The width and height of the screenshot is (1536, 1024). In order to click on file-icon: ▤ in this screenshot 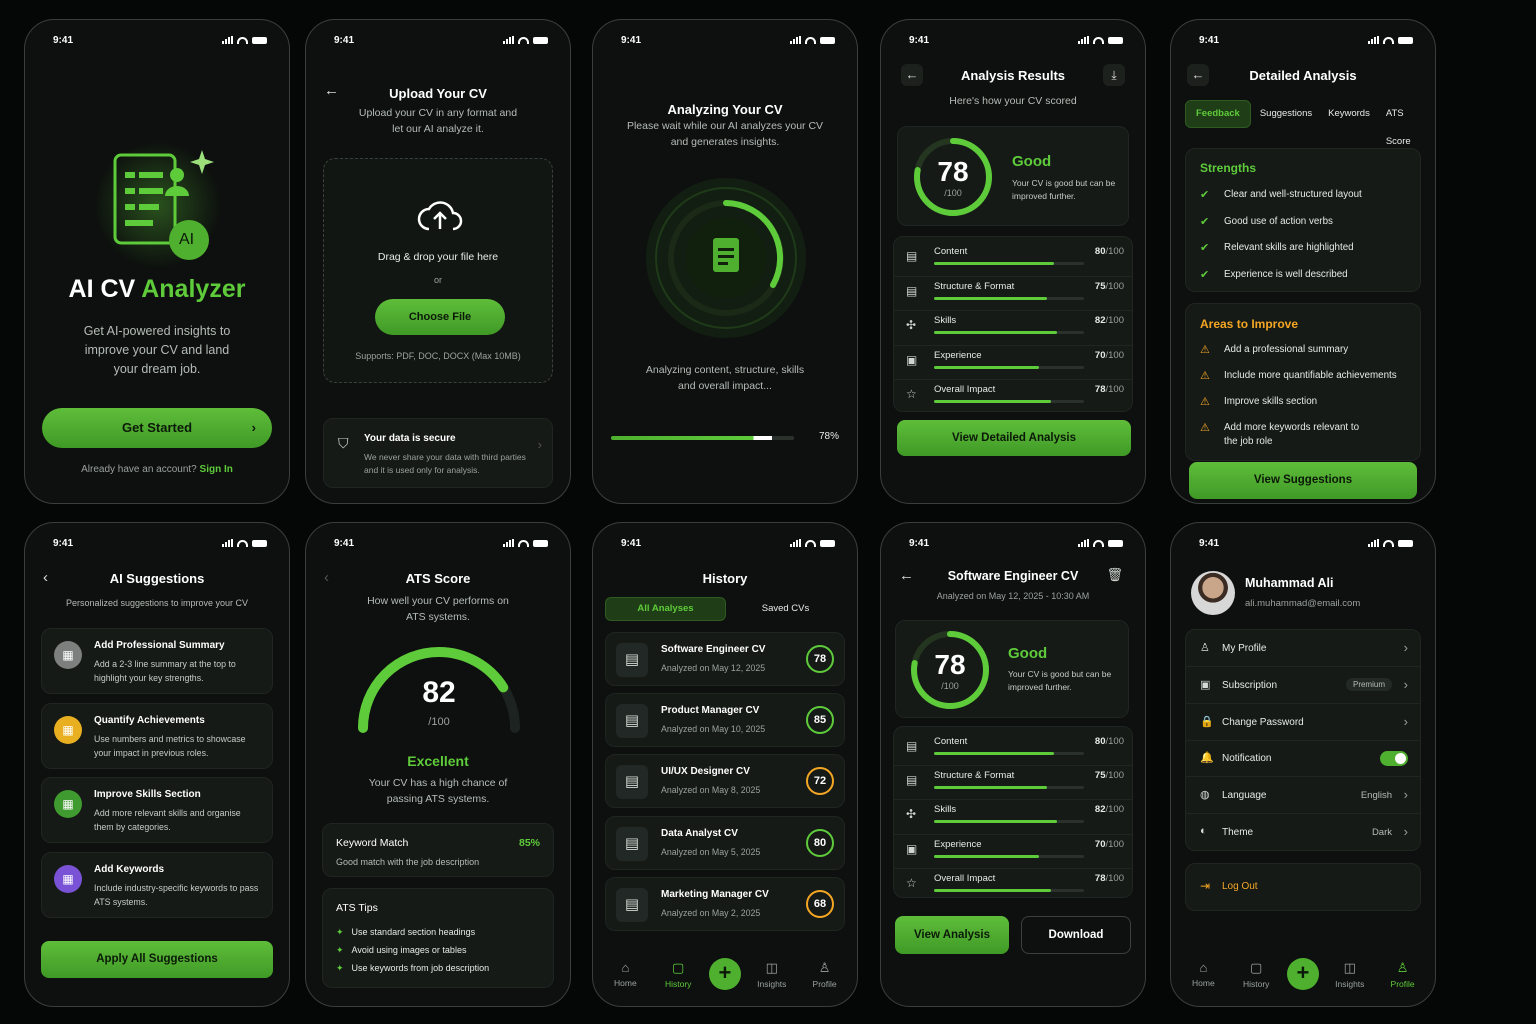, I will do `click(632, 904)`.